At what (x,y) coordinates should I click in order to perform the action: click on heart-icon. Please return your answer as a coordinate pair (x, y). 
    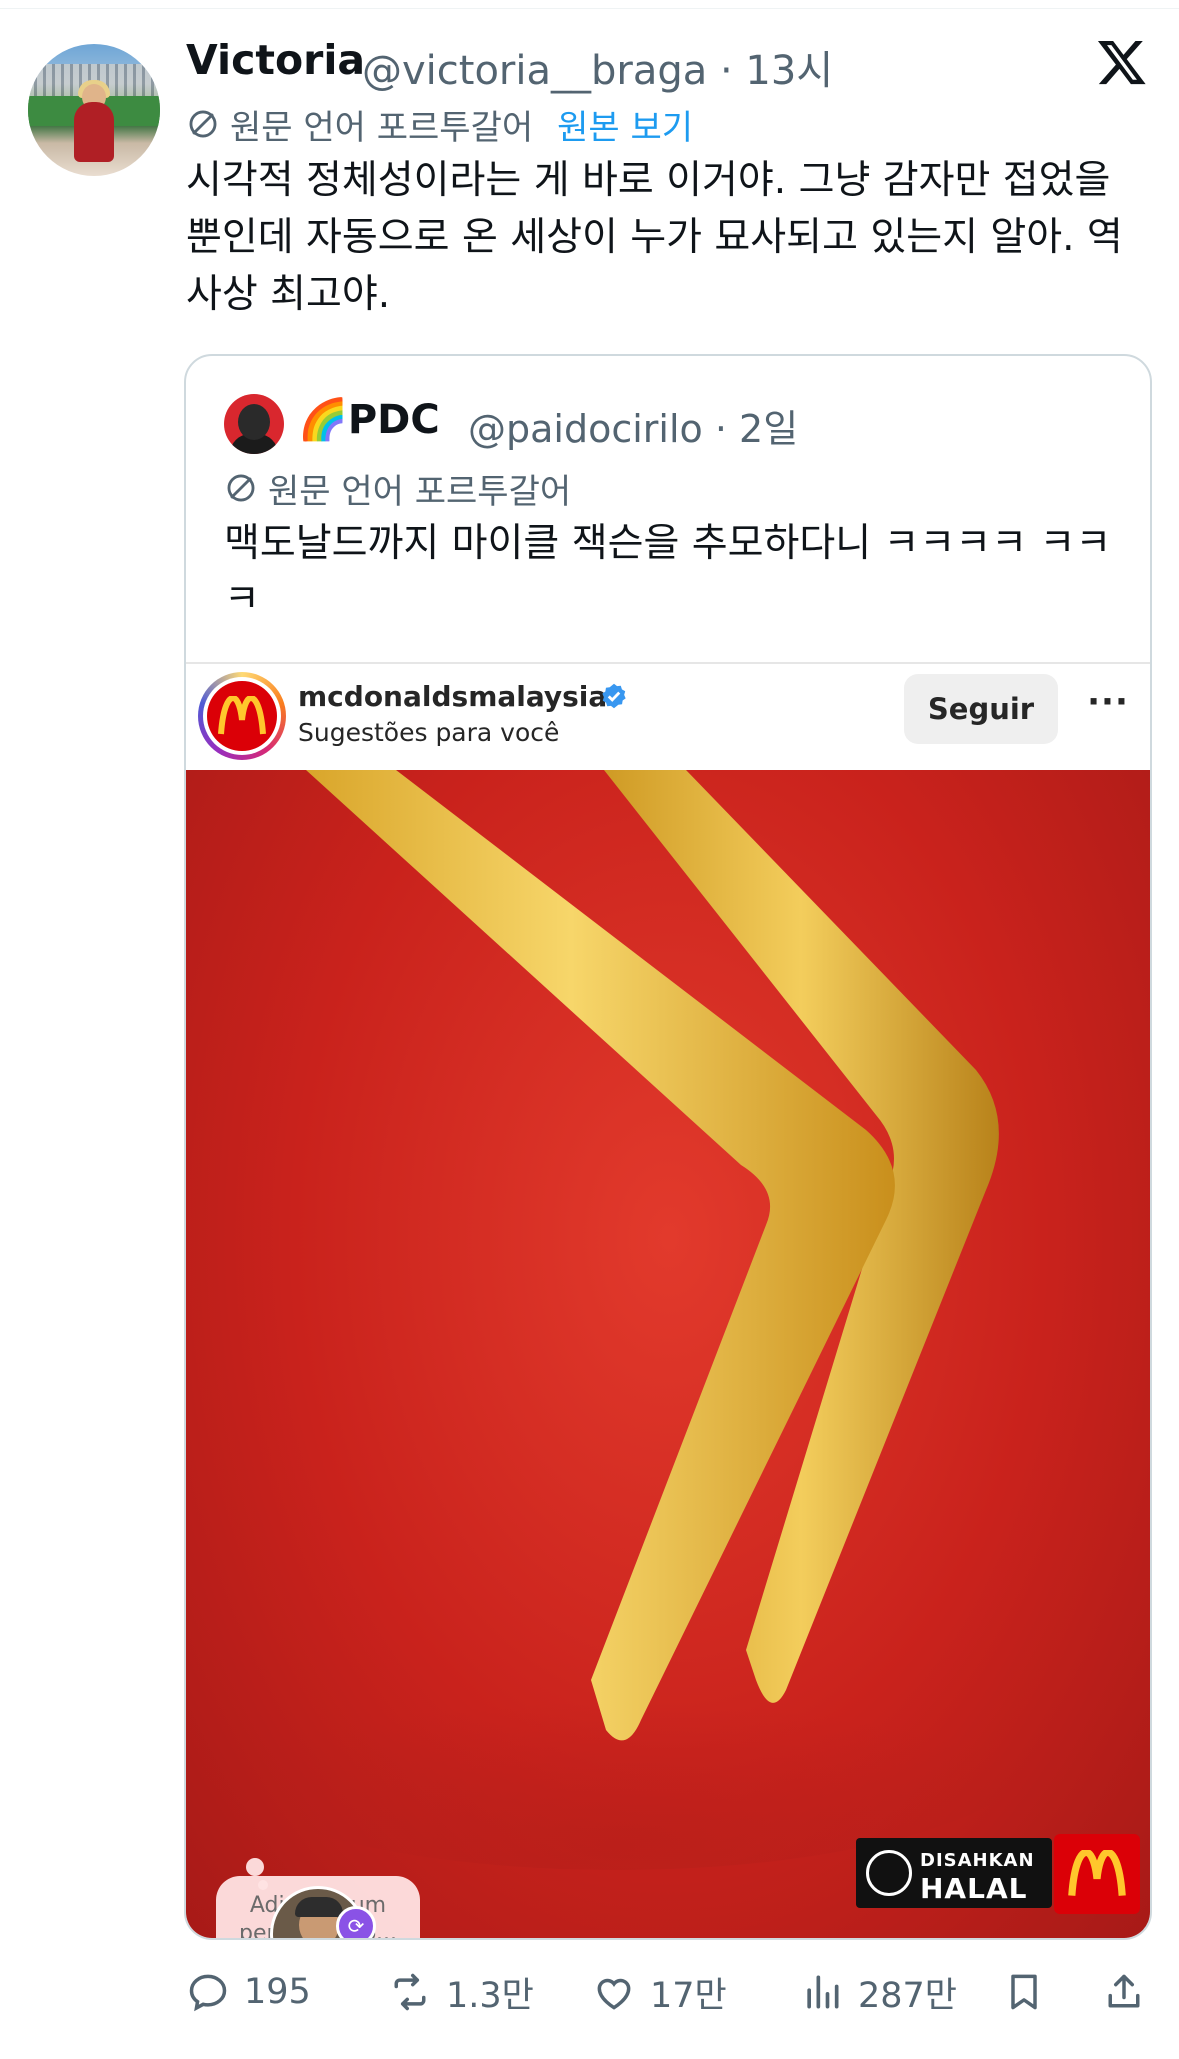
    Looking at the image, I should click on (614, 1994).